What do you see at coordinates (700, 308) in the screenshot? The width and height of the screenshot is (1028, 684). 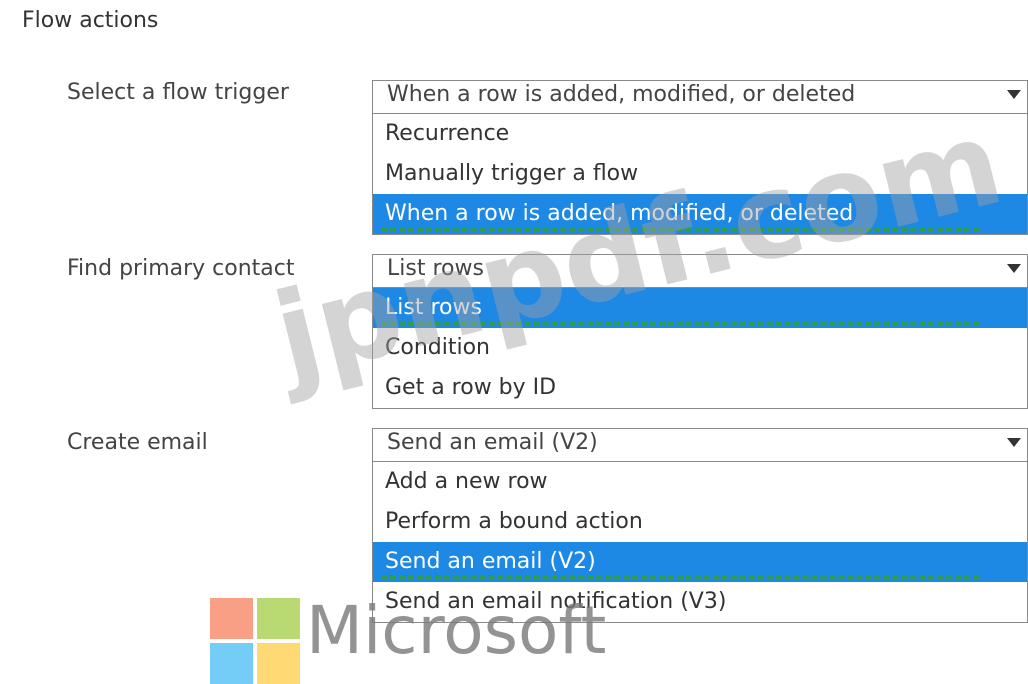 I see `dropdown-option-selected: List rows` at bounding box center [700, 308].